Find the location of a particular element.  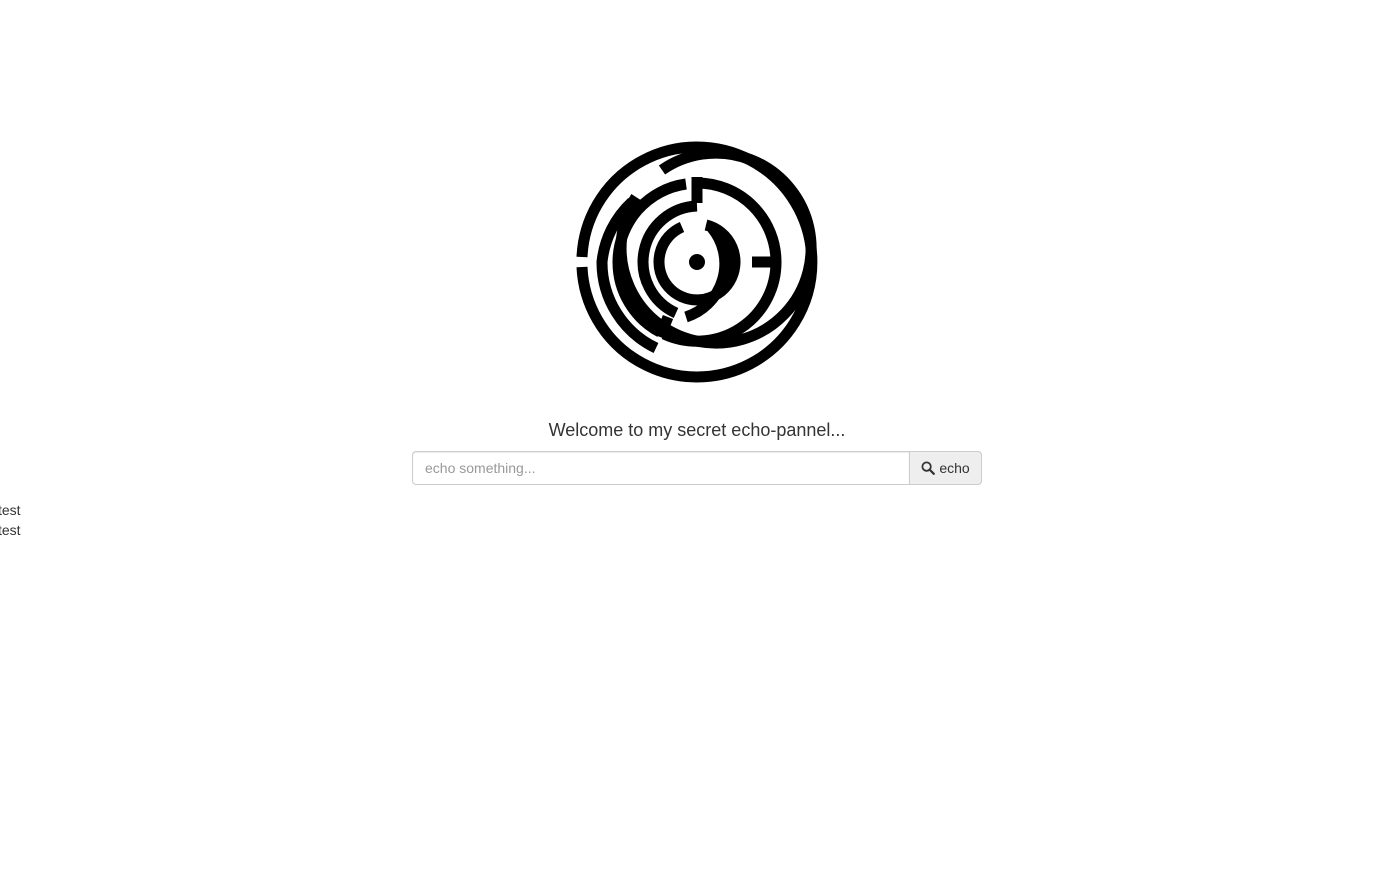

maze-icon is located at coordinates (697, 262).